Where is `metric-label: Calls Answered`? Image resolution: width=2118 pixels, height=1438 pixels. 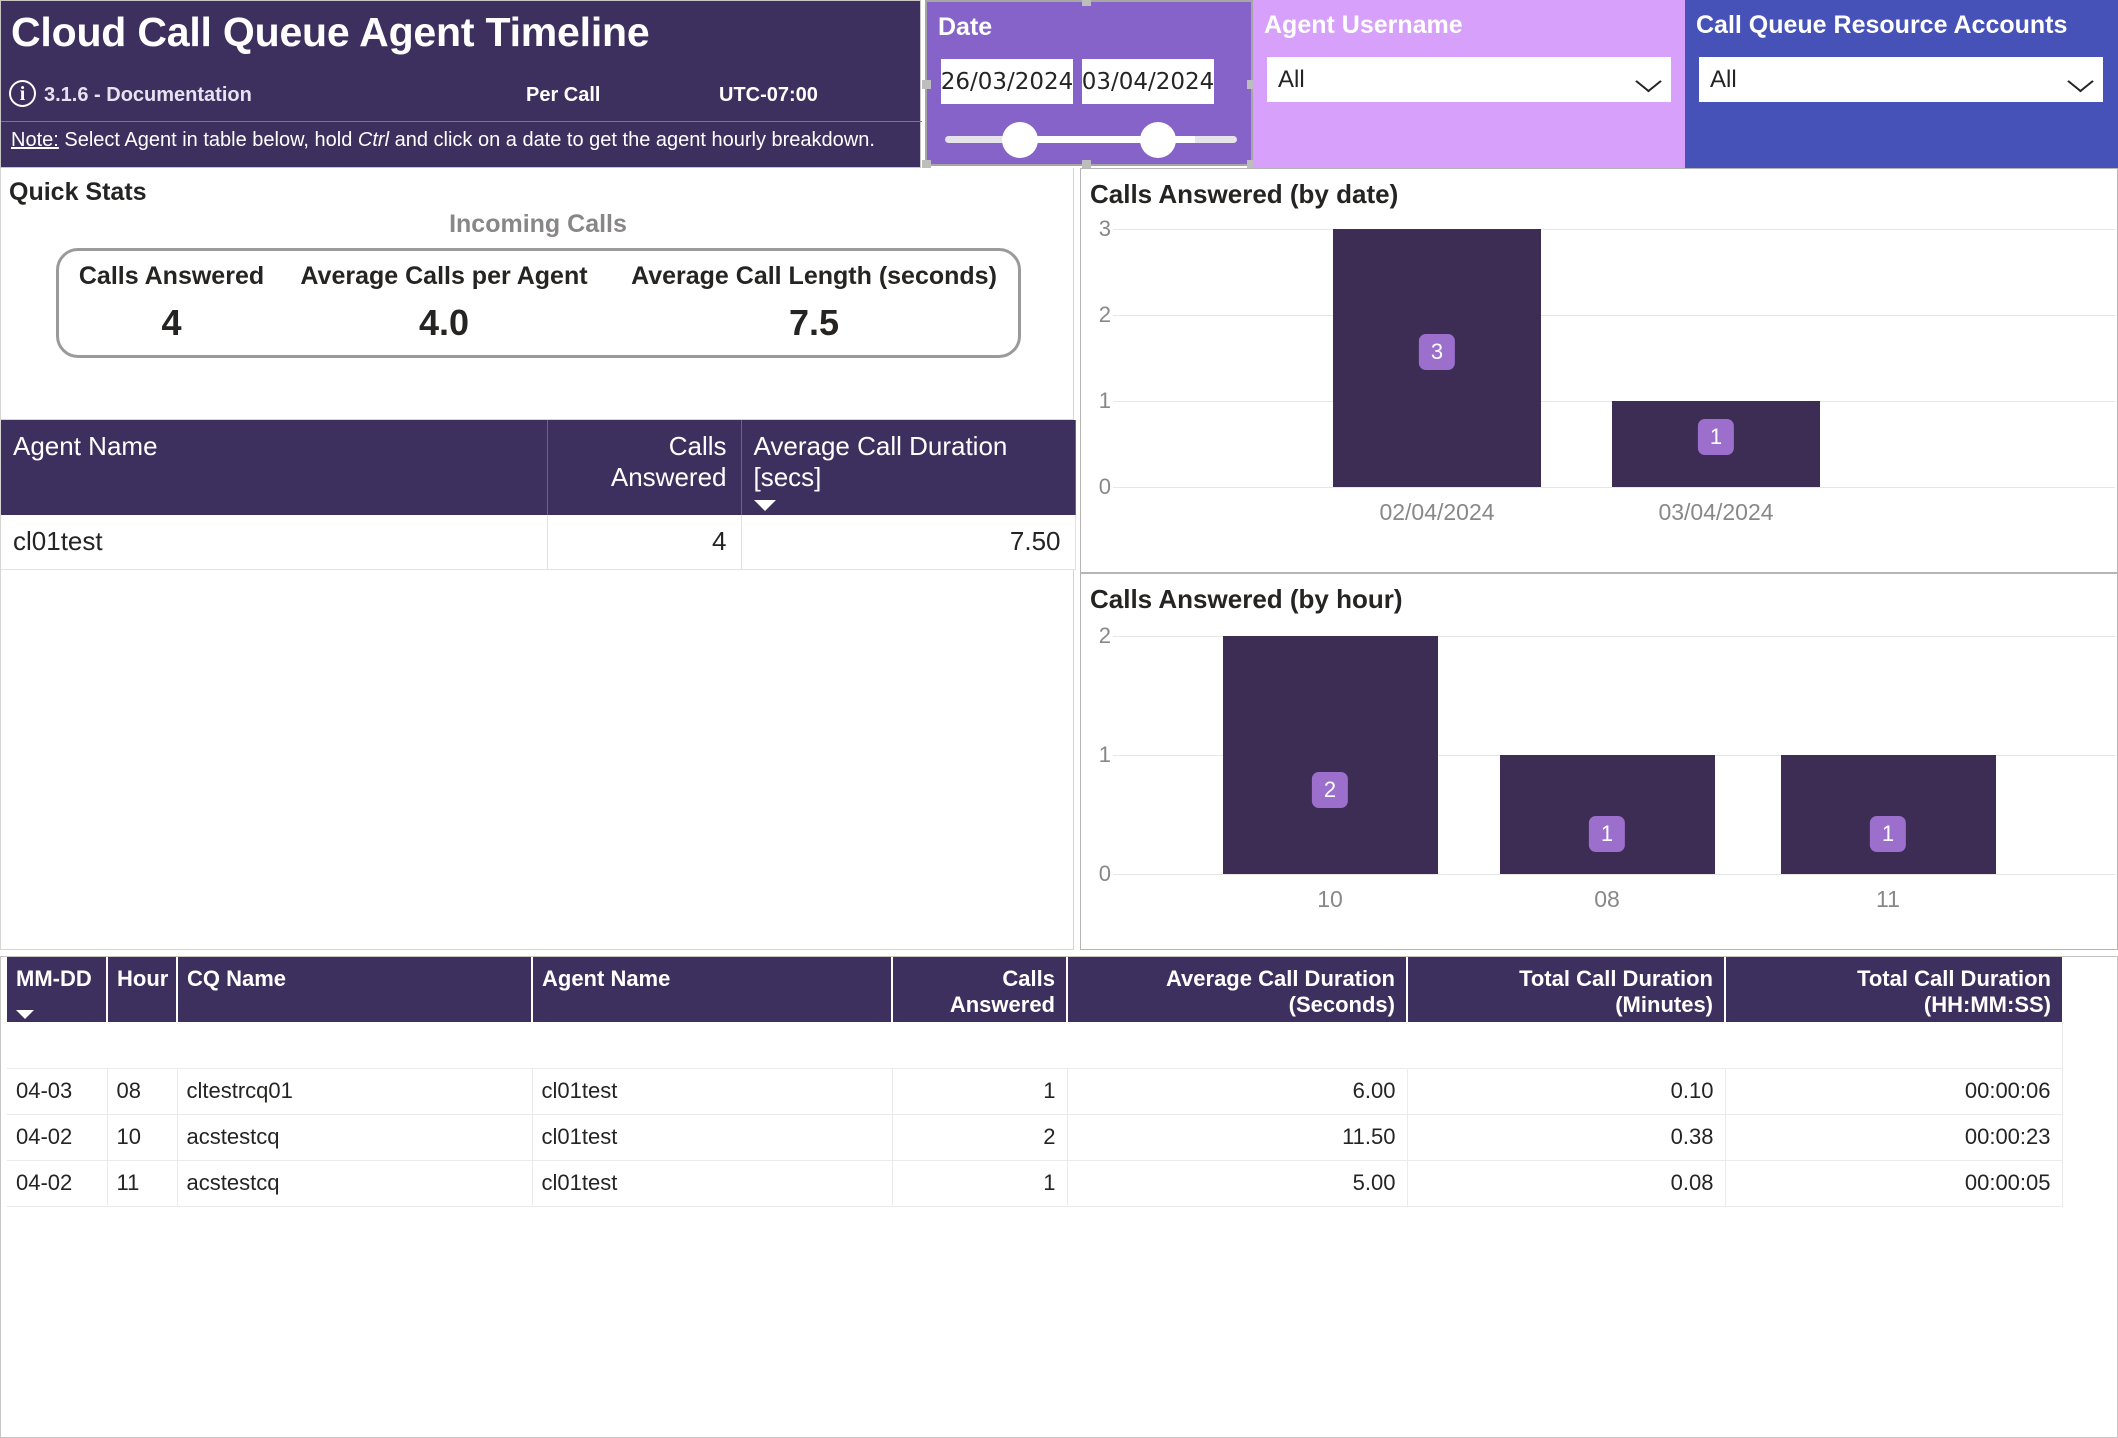
metric-label: Calls Answered is located at coordinates (171, 276).